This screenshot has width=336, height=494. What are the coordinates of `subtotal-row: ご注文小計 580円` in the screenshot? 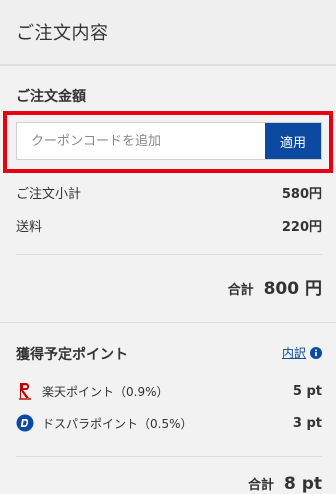 It's located at (169, 192).